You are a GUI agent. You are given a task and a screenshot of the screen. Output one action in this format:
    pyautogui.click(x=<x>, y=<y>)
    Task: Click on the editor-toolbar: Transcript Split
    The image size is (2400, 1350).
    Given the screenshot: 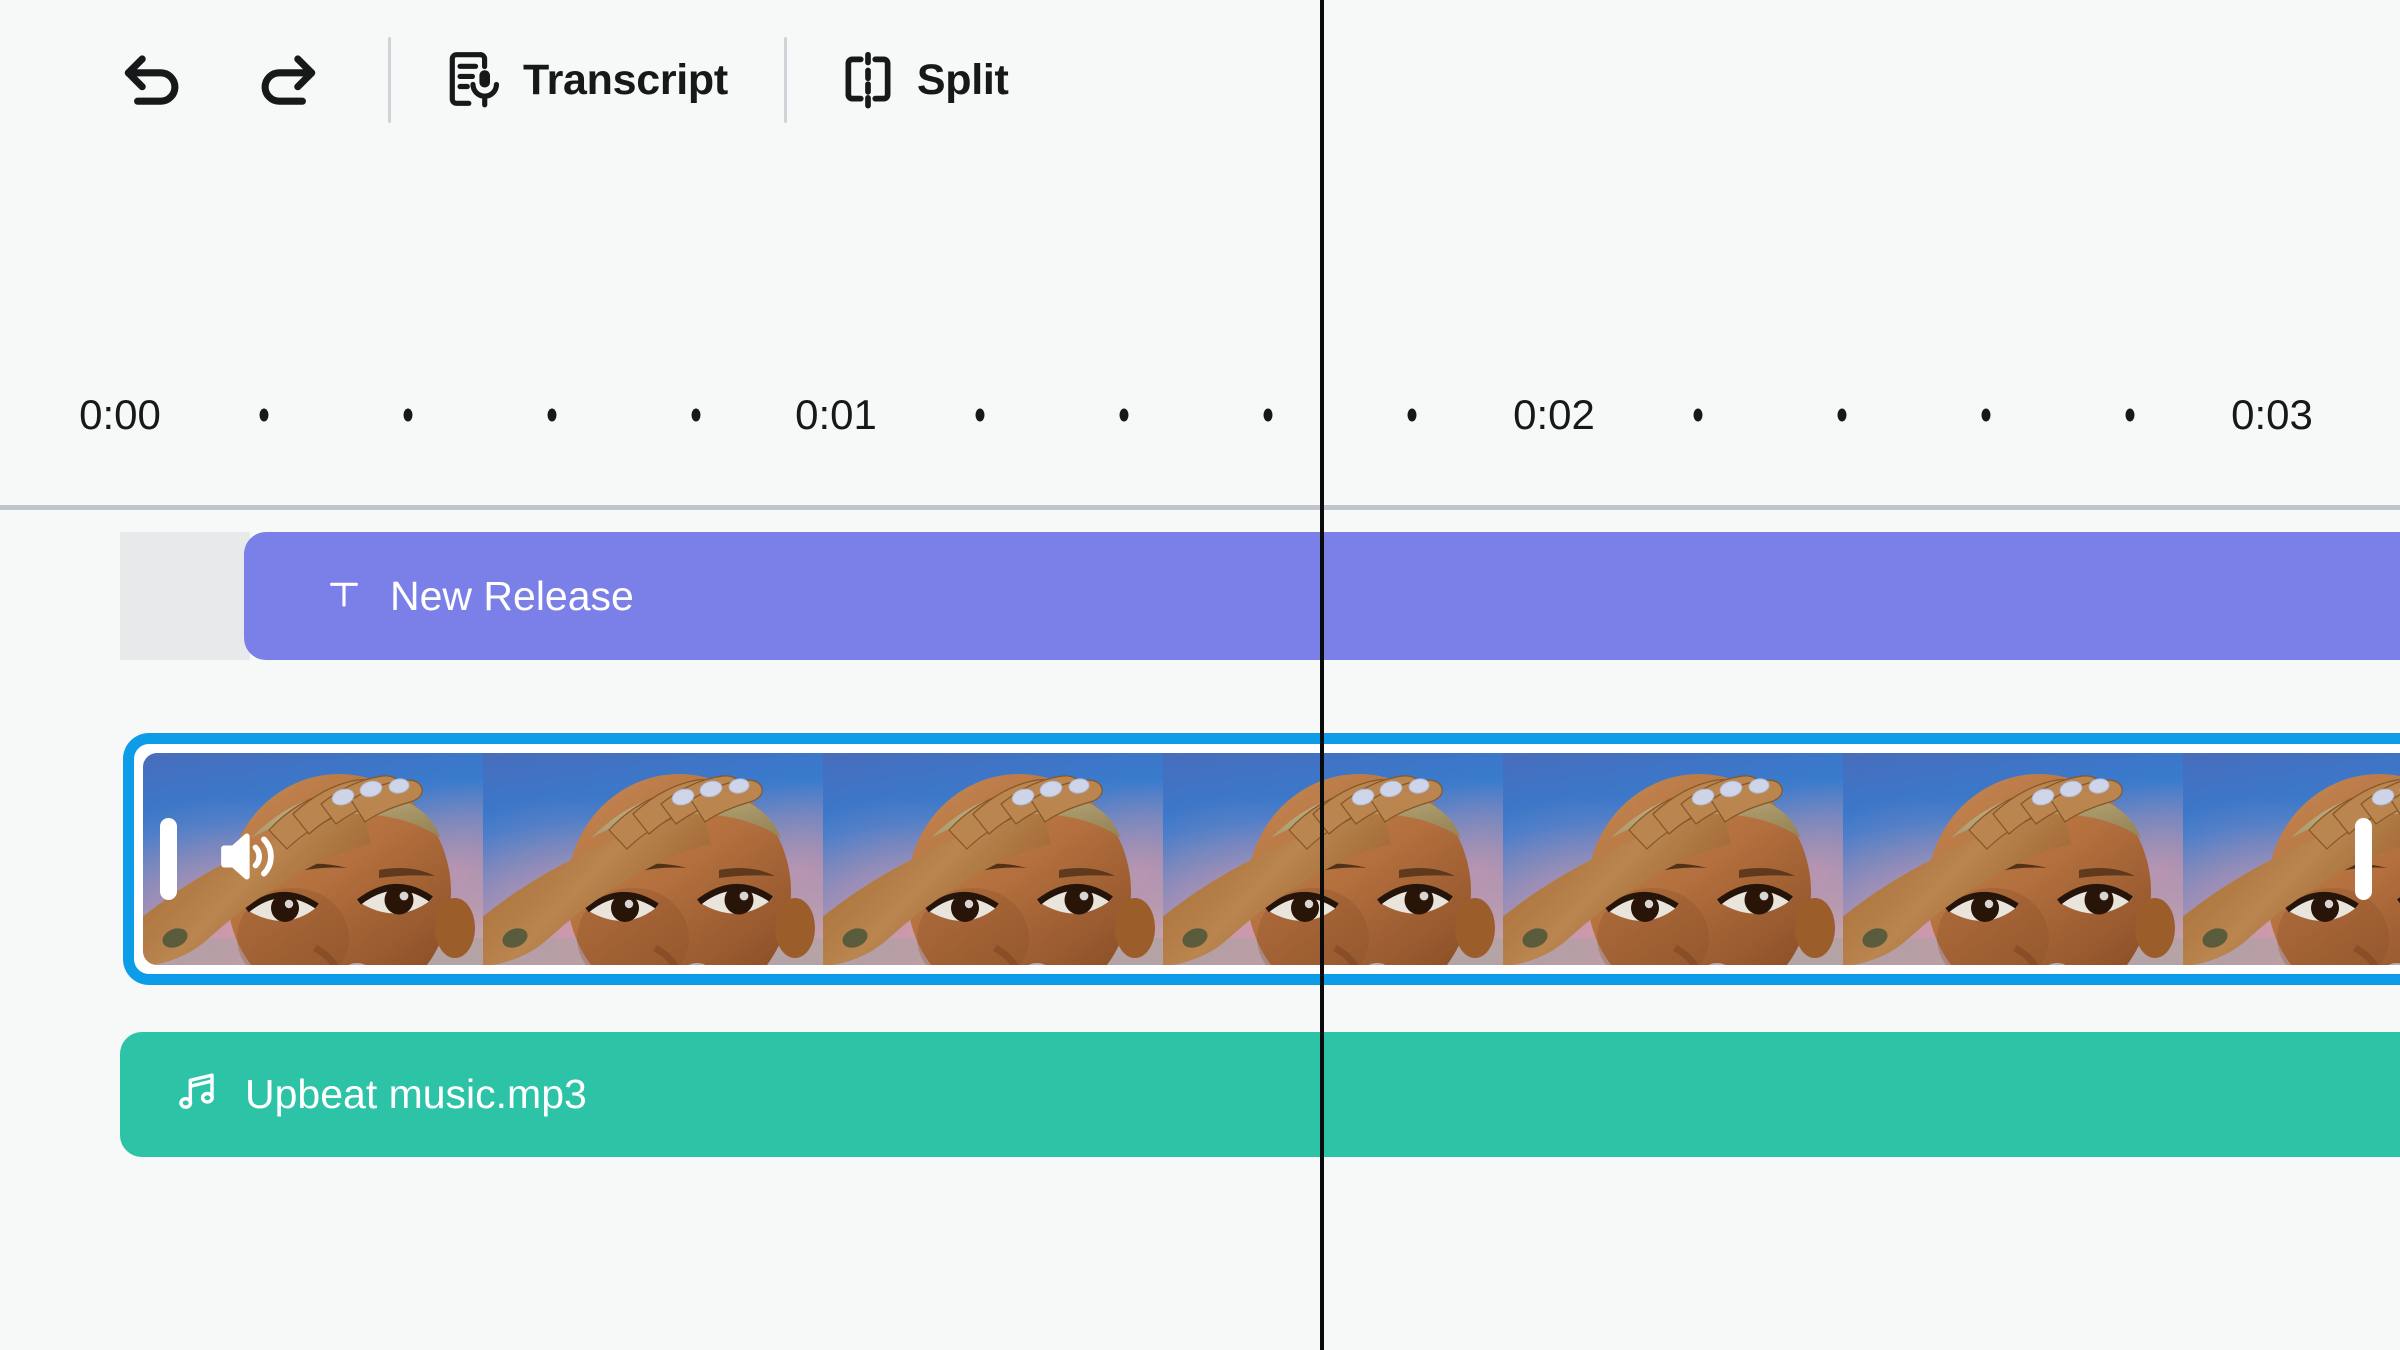 What is the action you would take?
    pyautogui.click(x=1200, y=80)
    